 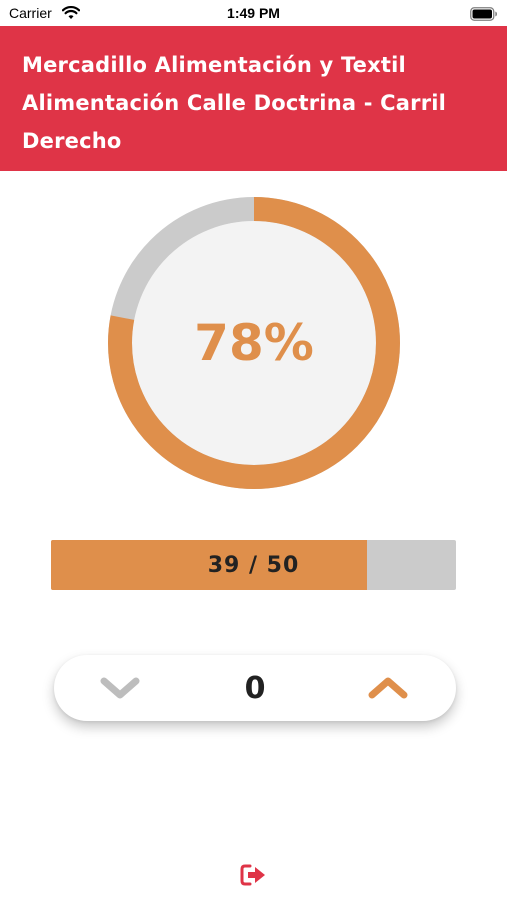 What do you see at coordinates (214, 65) in the screenshot?
I see `market-title-line-1: Mercadillo Alimentación y Textil` at bounding box center [214, 65].